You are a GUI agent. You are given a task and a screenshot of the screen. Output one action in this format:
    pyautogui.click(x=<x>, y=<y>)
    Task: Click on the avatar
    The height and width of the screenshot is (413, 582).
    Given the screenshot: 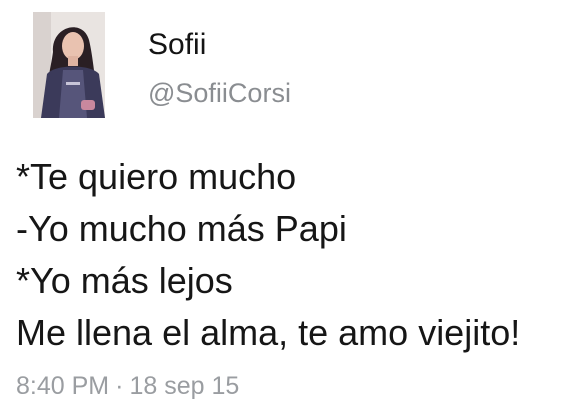 What is the action you would take?
    pyautogui.click(x=69, y=65)
    